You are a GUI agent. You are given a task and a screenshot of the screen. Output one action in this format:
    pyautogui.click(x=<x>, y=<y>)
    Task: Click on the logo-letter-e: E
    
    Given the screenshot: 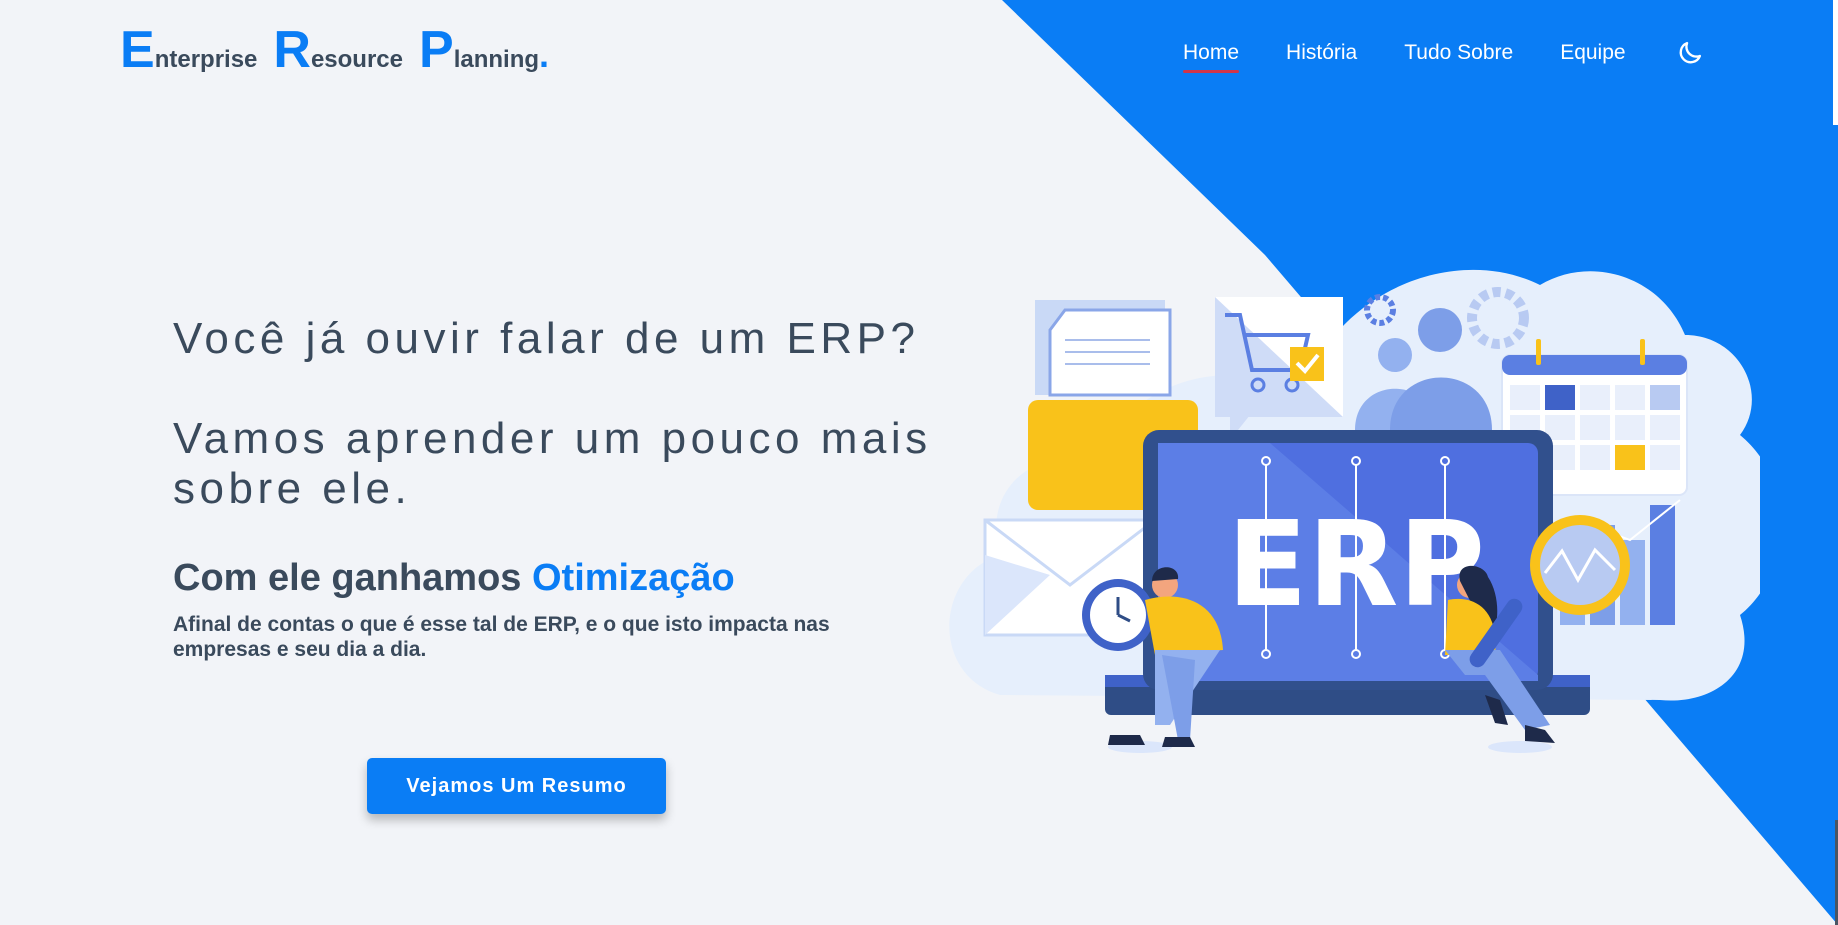 What is the action you would take?
    pyautogui.click(x=137, y=50)
    